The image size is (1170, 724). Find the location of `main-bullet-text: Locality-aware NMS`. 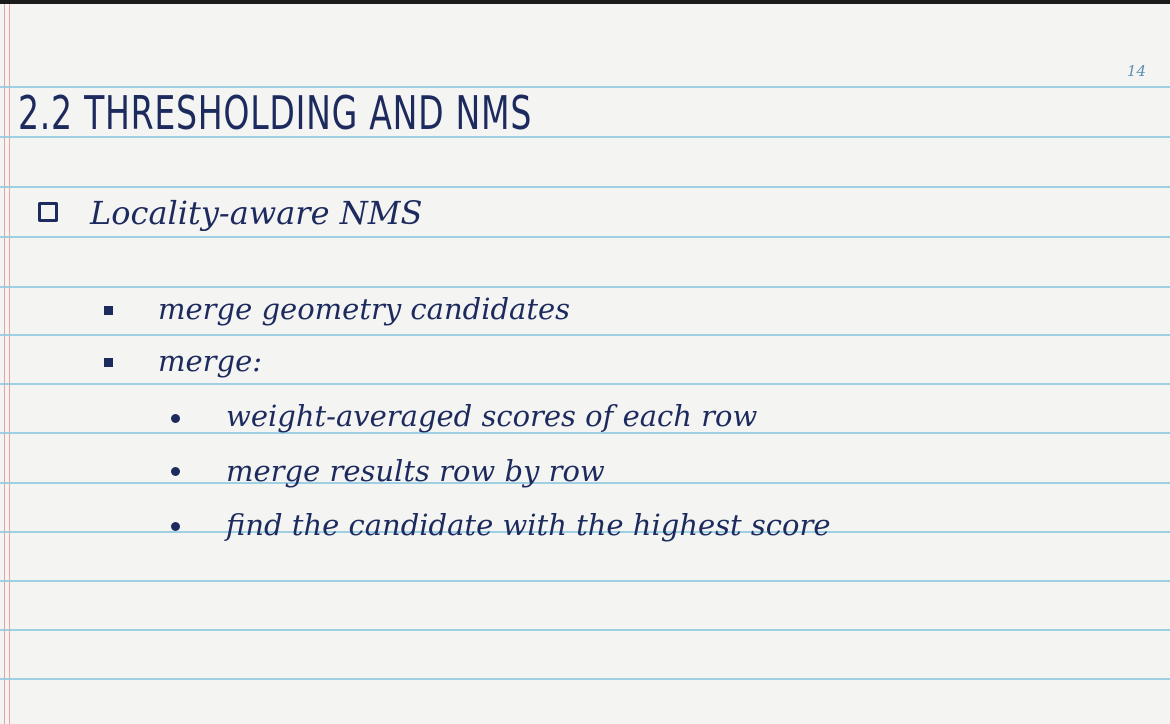

main-bullet-text: Locality-aware NMS is located at coordinates (256, 213).